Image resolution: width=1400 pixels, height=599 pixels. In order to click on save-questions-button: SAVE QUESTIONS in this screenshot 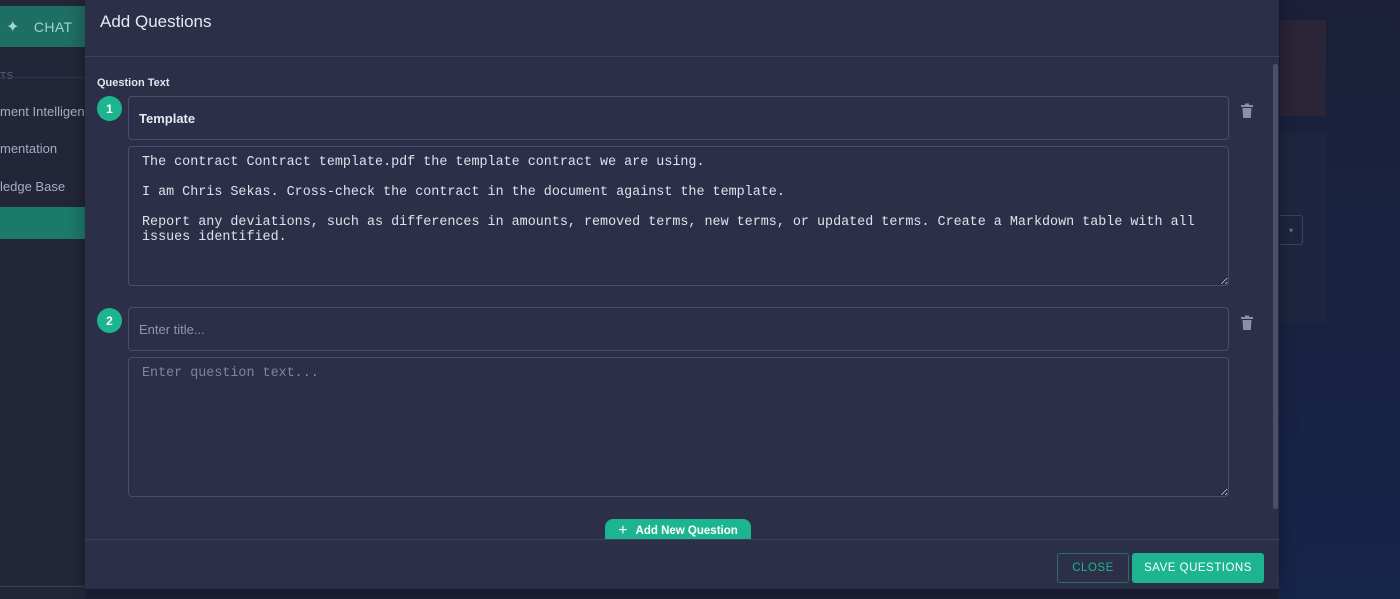, I will do `click(1198, 568)`.